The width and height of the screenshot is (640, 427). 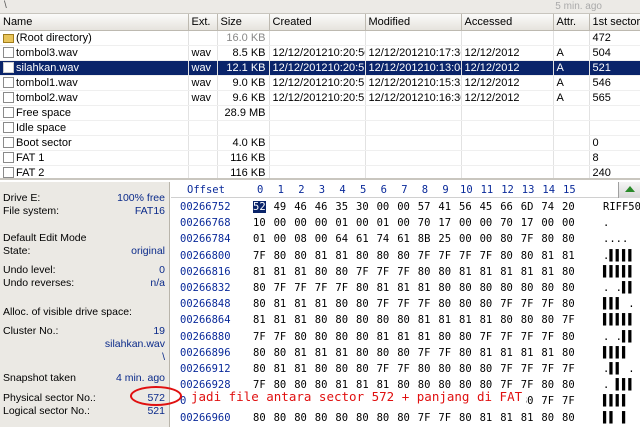 I want to click on hex-ascii: ▌▌ ▌, so click(x=615, y=418).